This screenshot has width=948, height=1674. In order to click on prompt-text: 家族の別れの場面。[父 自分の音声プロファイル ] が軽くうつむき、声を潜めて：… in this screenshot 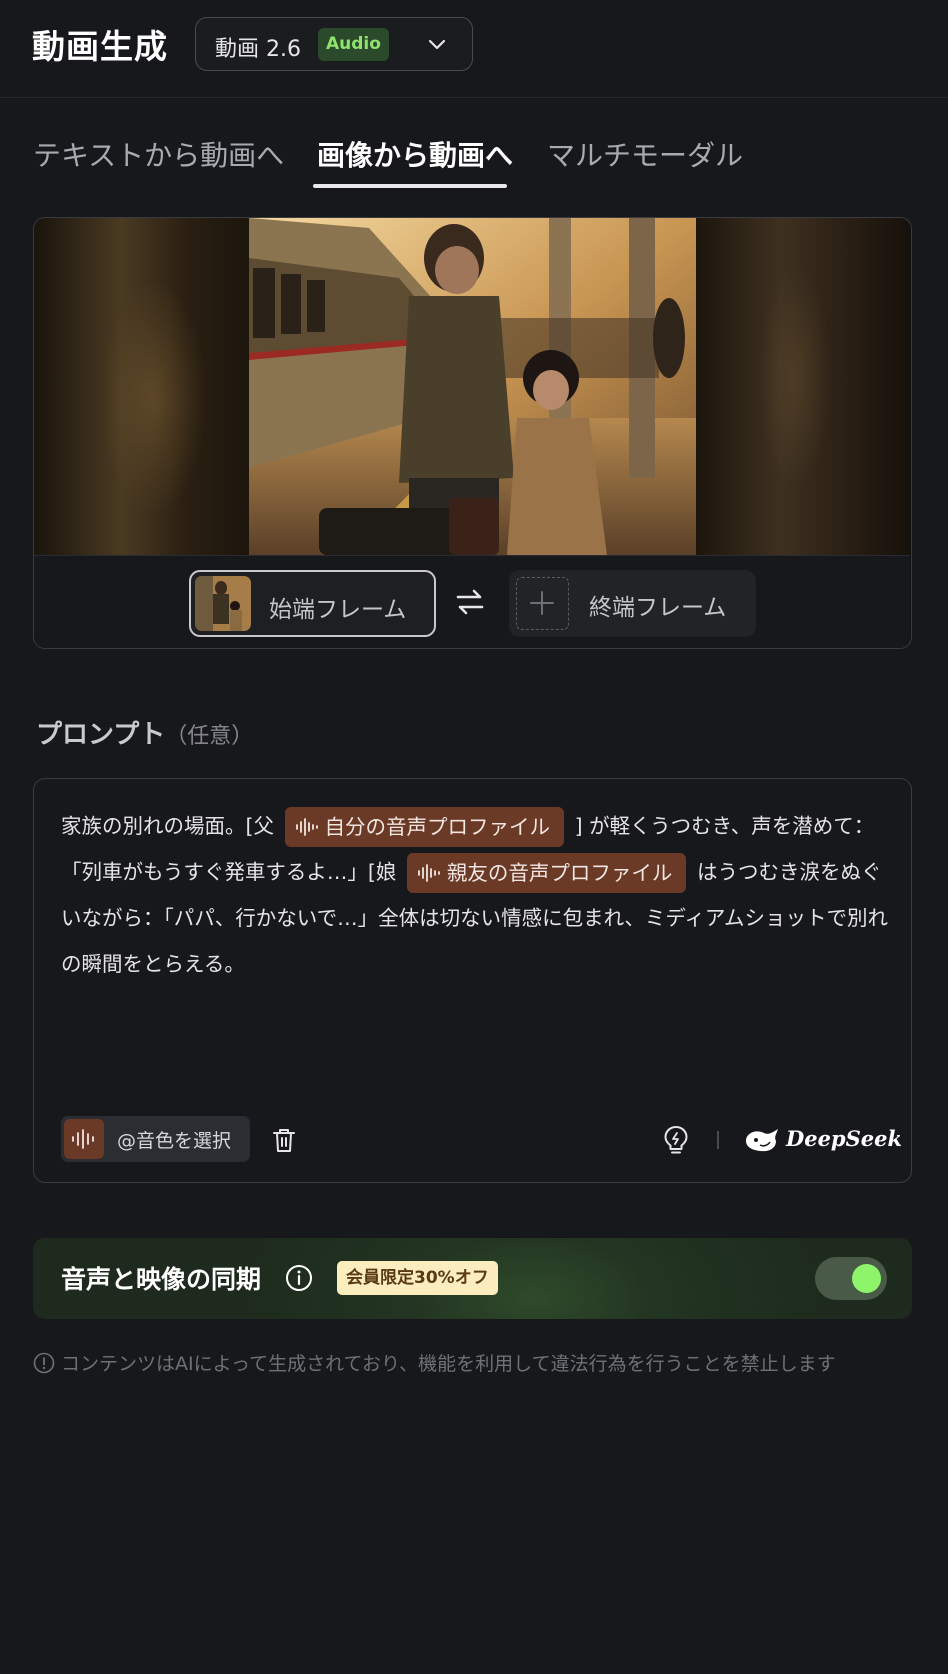, I will do `click(476, 895)`.